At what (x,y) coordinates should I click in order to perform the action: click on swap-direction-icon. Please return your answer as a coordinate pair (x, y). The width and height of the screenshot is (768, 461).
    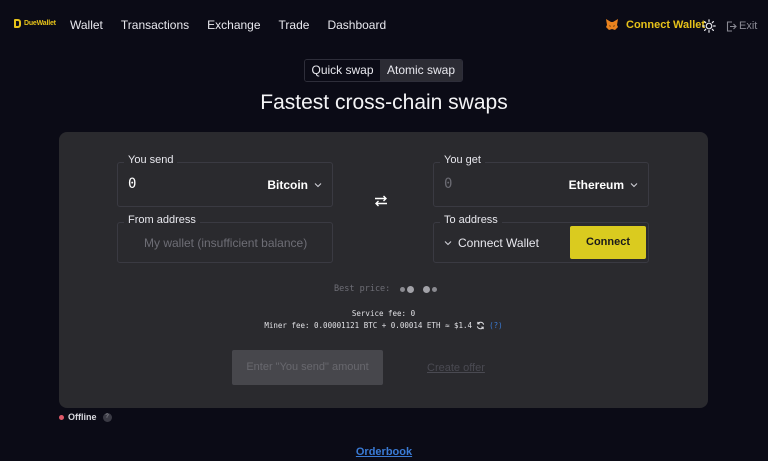
    Looking at the image, I should click on (381, 201).